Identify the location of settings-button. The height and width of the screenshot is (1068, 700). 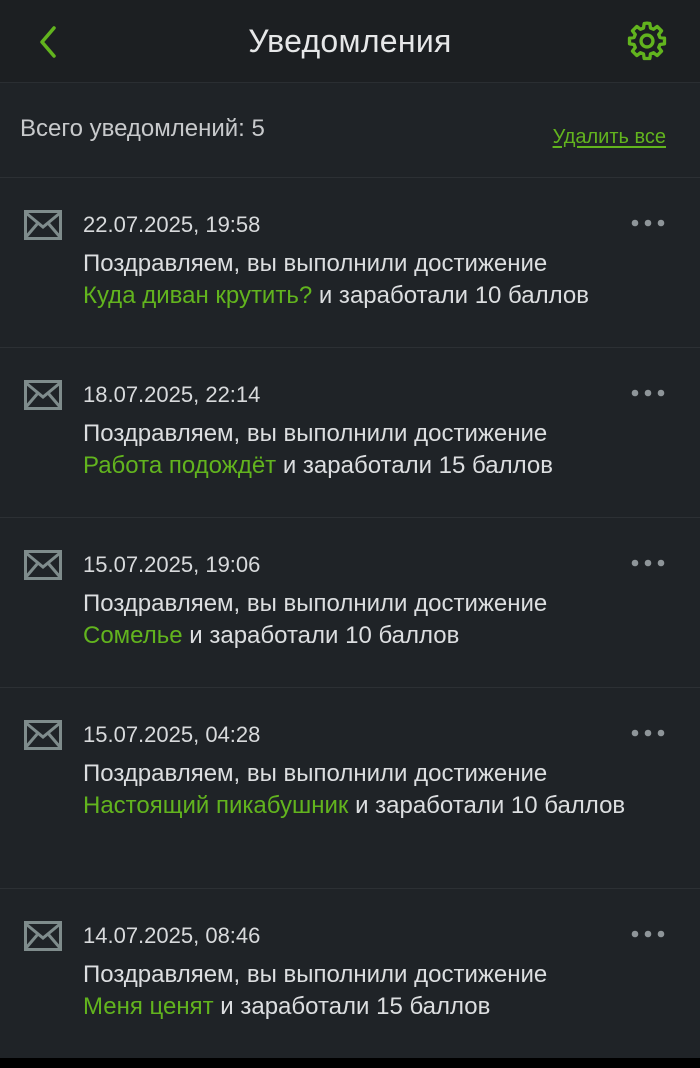
(647, 41).